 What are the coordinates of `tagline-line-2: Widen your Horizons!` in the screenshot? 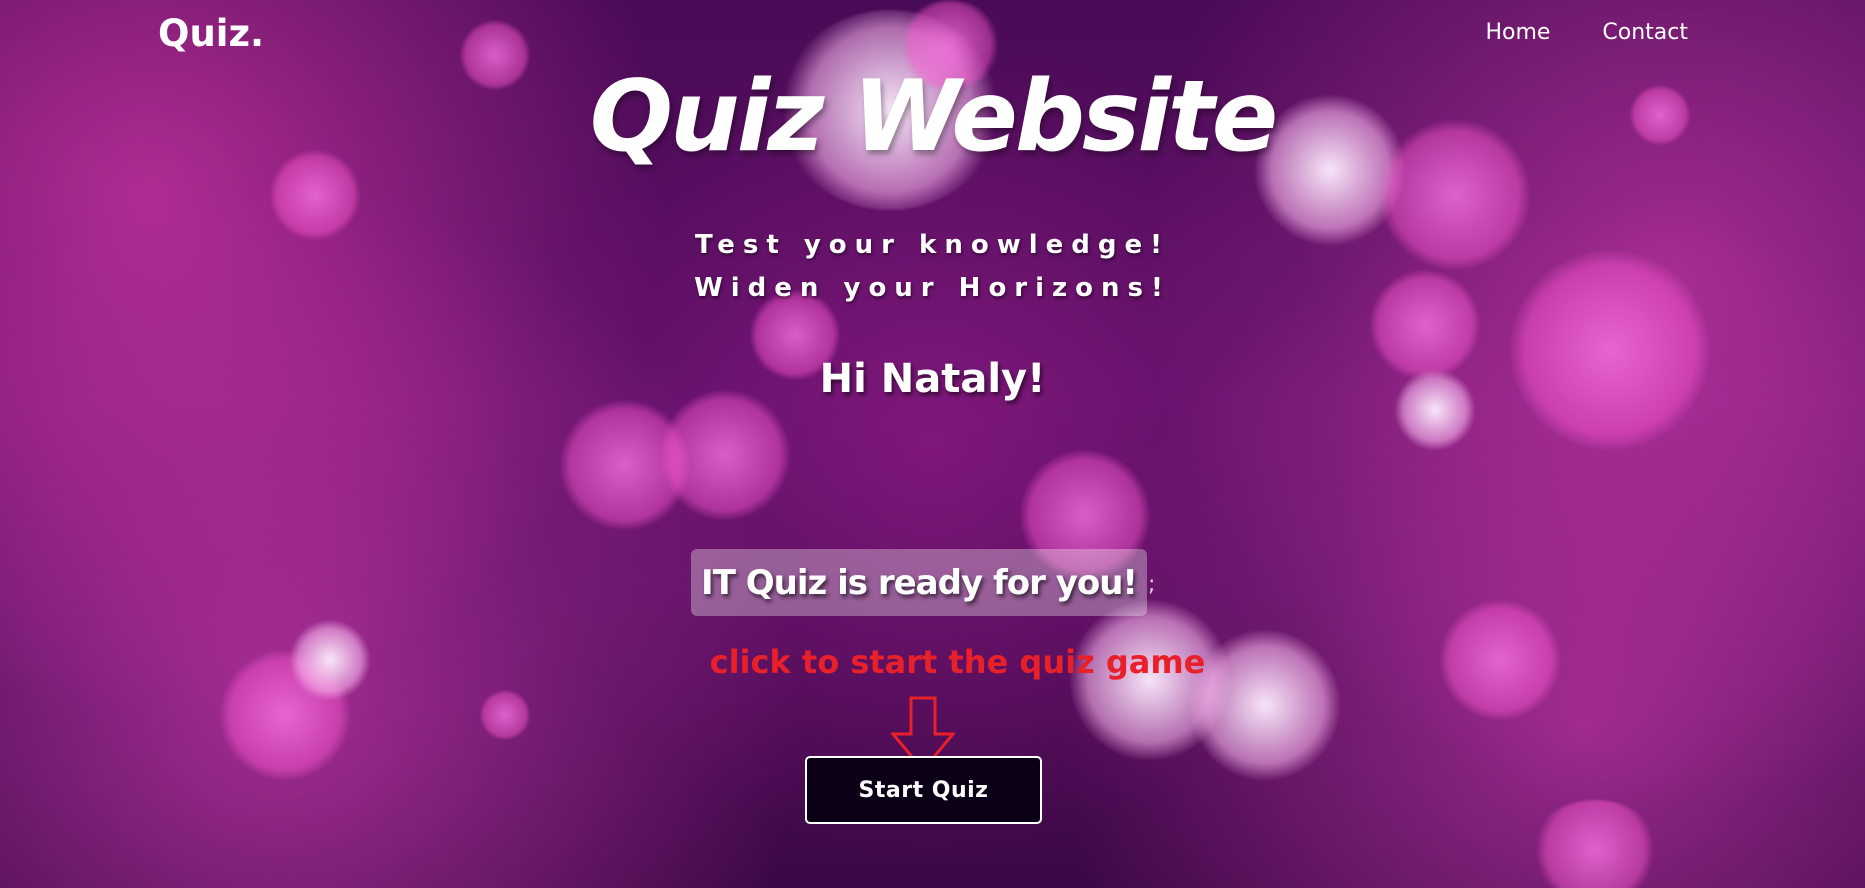 It's located at (932, 288).